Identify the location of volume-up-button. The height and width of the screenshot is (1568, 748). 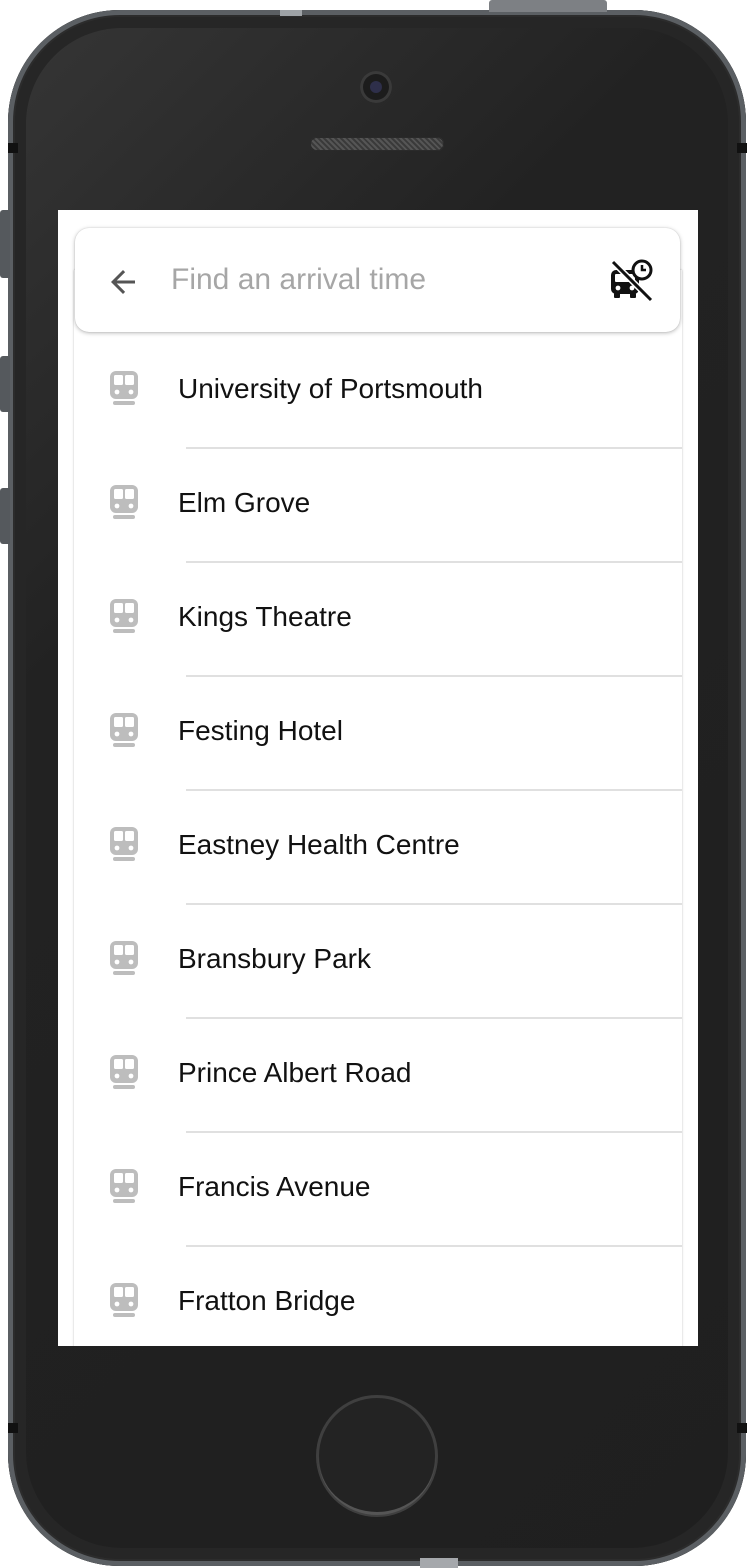
(5, 384).